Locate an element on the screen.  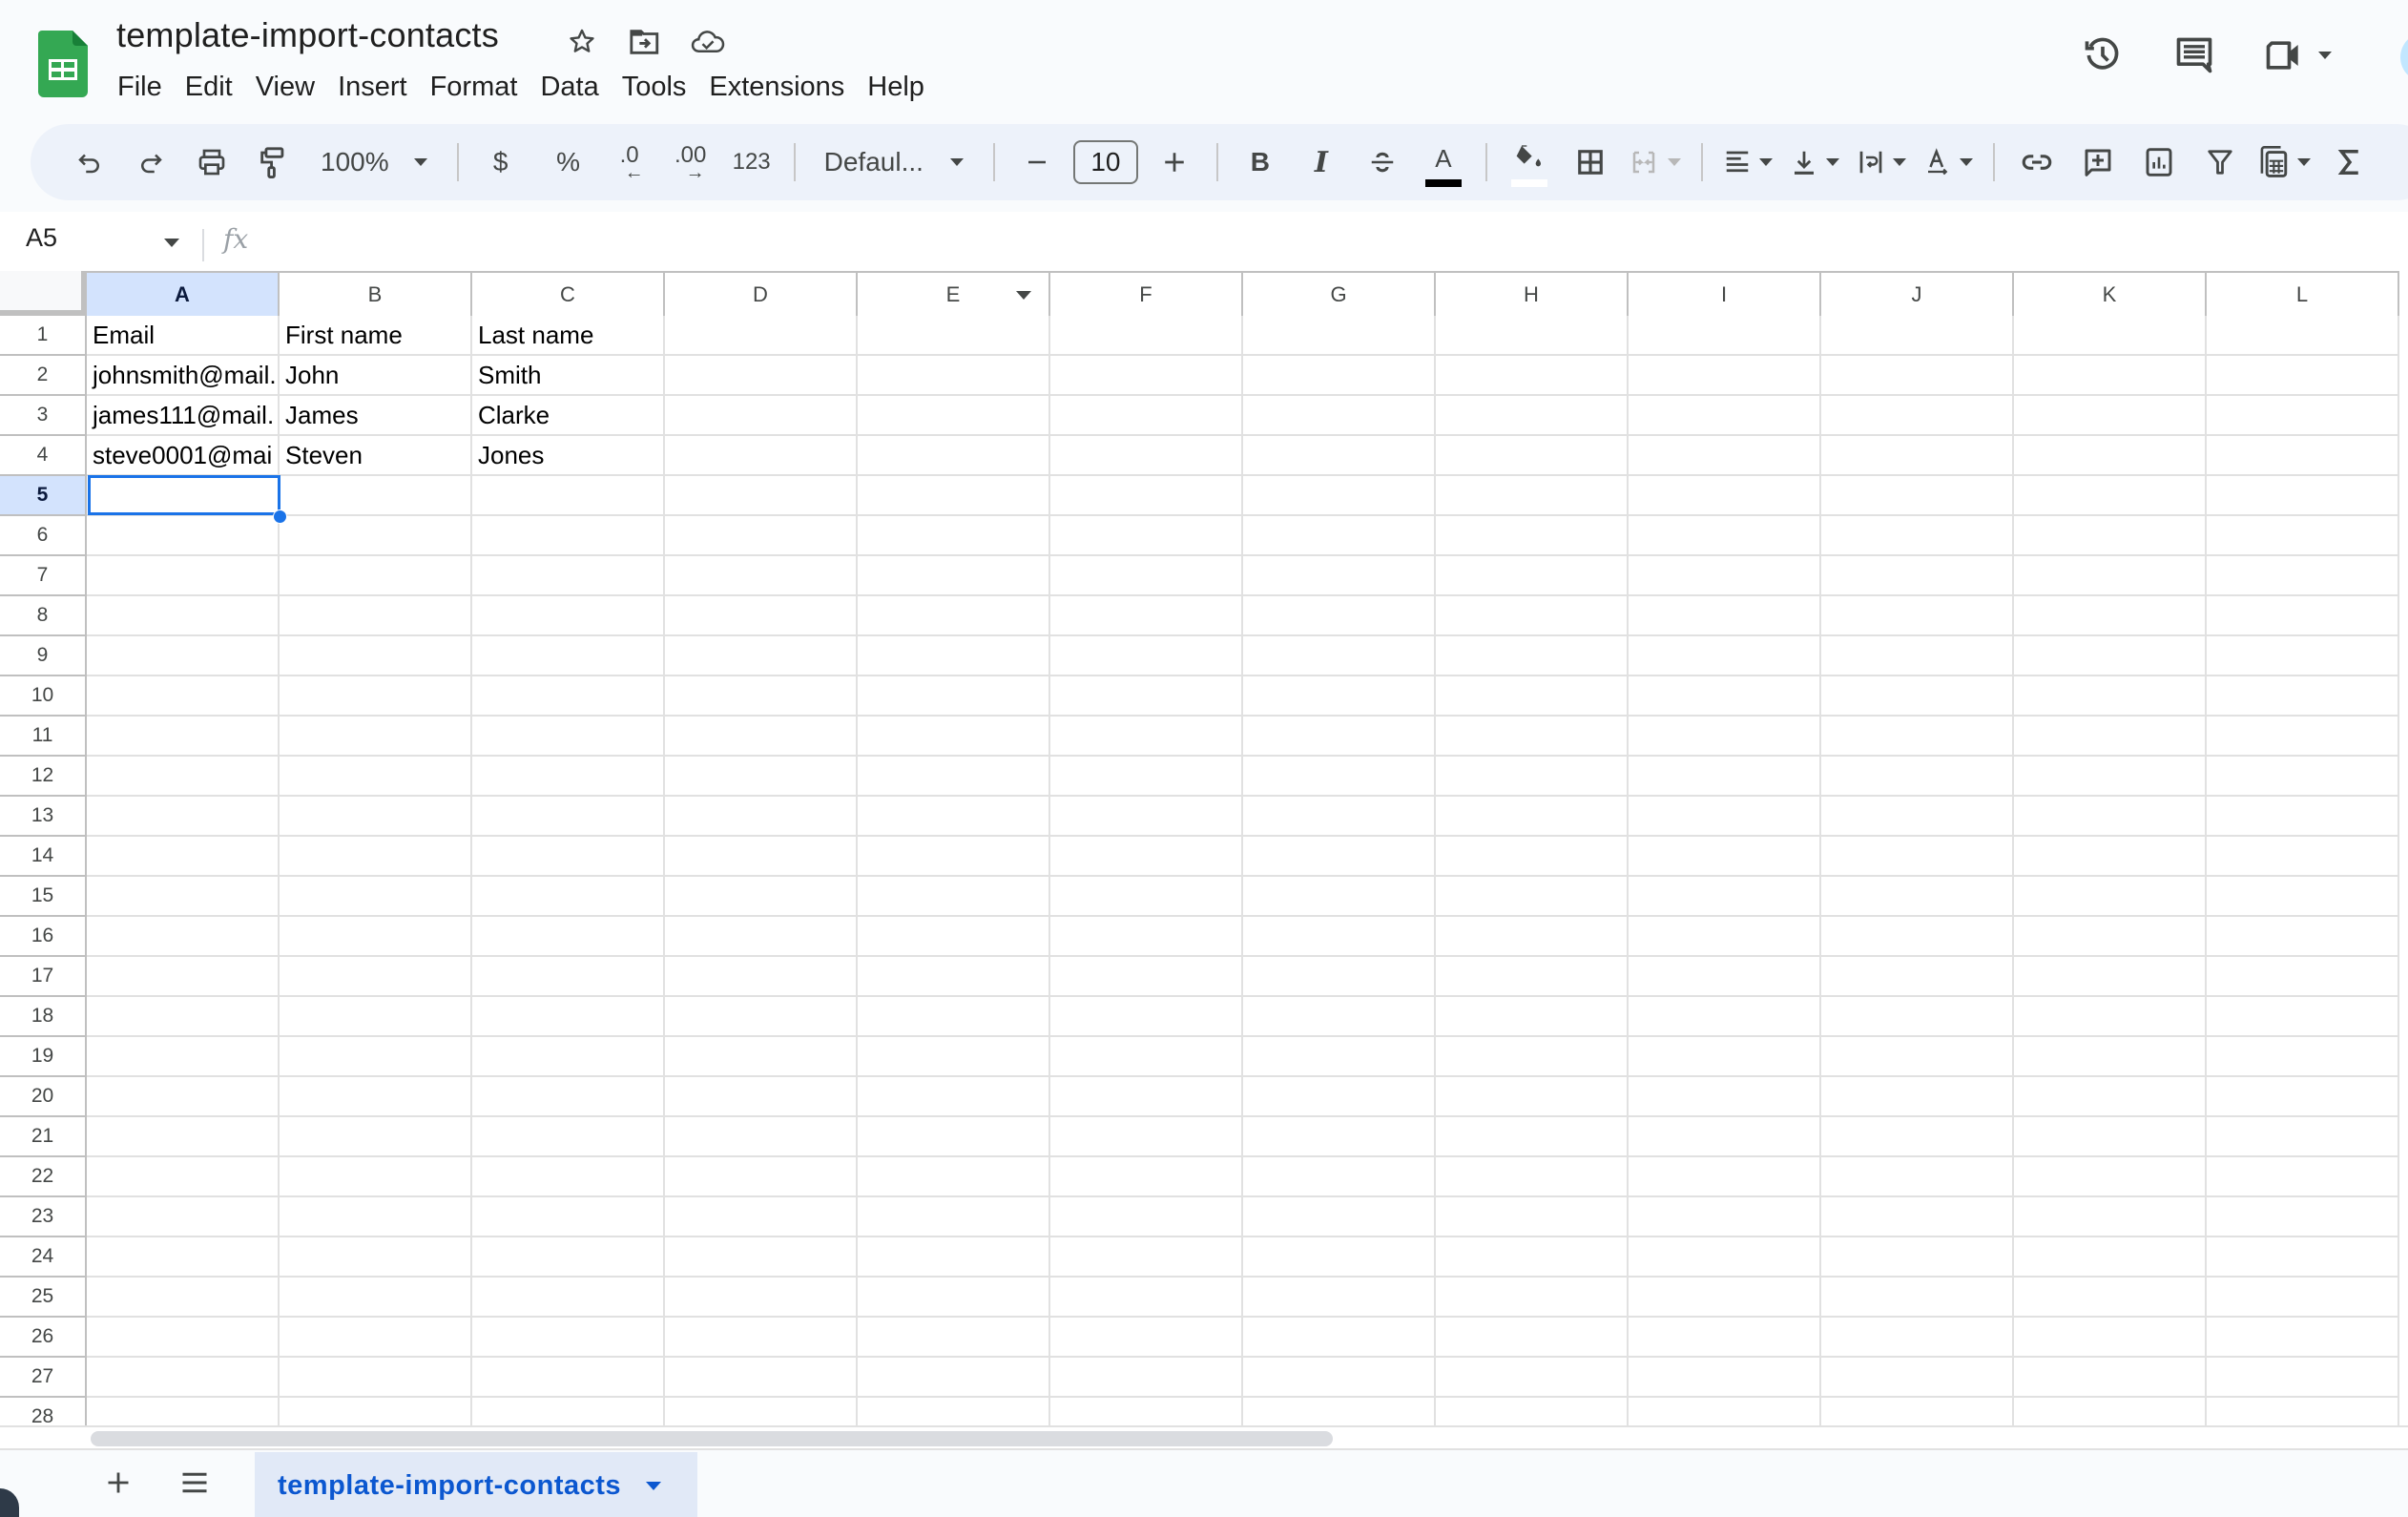
cell-j2 is located at coordinates (1917, 376).